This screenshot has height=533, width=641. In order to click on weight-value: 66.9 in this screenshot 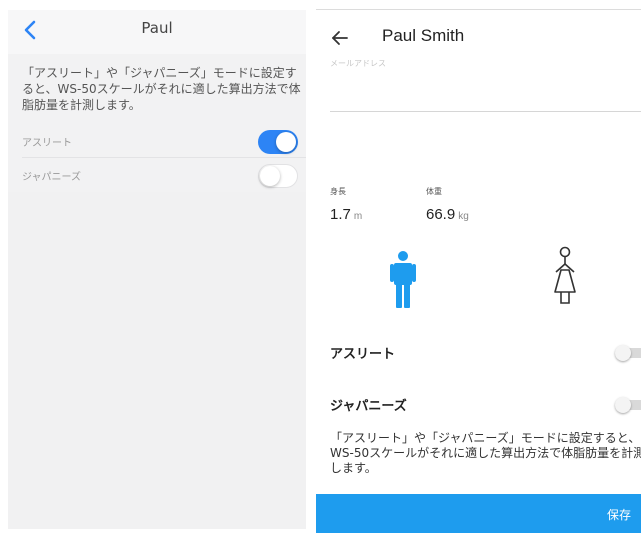, I will do `click(441, 214)`.